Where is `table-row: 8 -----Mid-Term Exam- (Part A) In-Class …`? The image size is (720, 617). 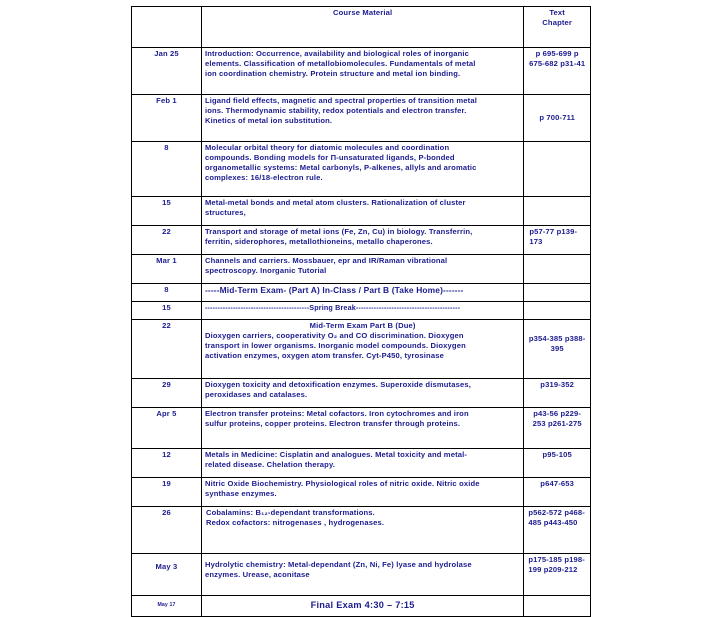 table-row: 8 -----Mid-Term Exam- (Part A) In-Class … is located at coordinates (361, 292).